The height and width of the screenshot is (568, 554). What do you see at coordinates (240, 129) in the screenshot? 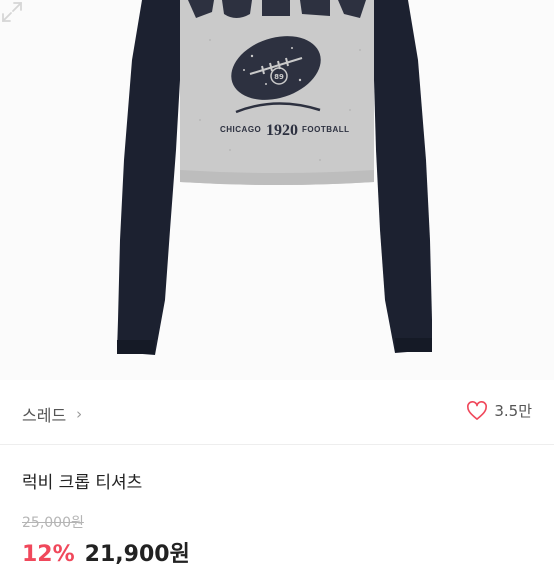
I see `svg-text: CHICAGO` at bounding box center [240, 129].